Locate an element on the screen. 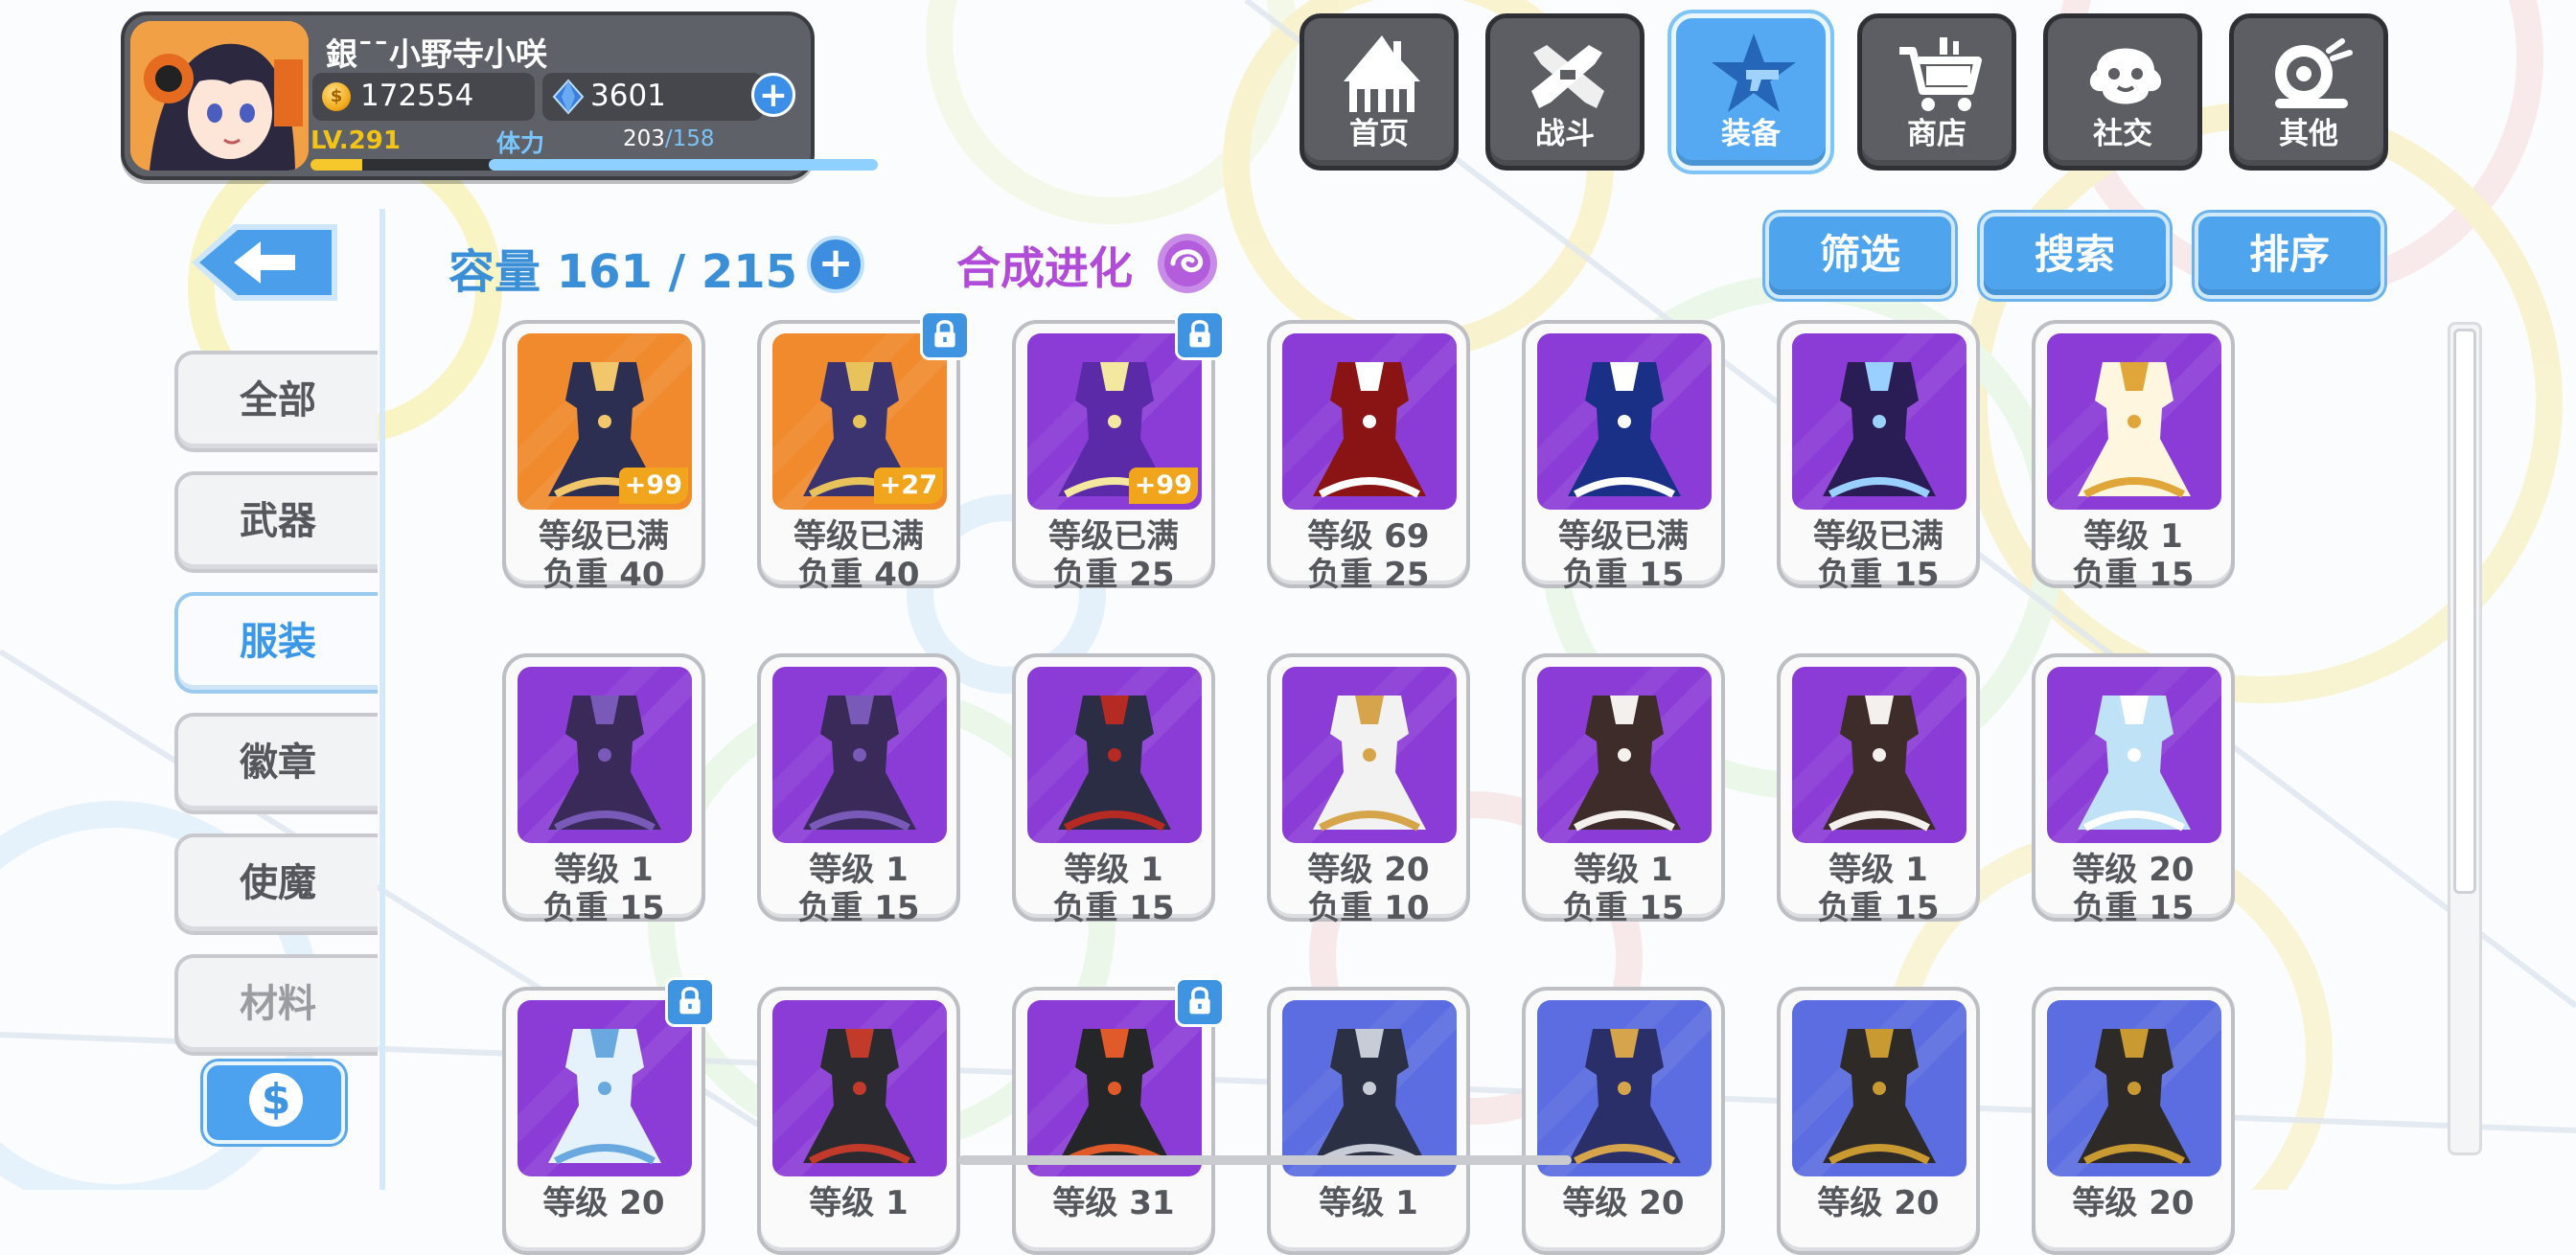  stamina-fill is located at coordinates (683, 165).